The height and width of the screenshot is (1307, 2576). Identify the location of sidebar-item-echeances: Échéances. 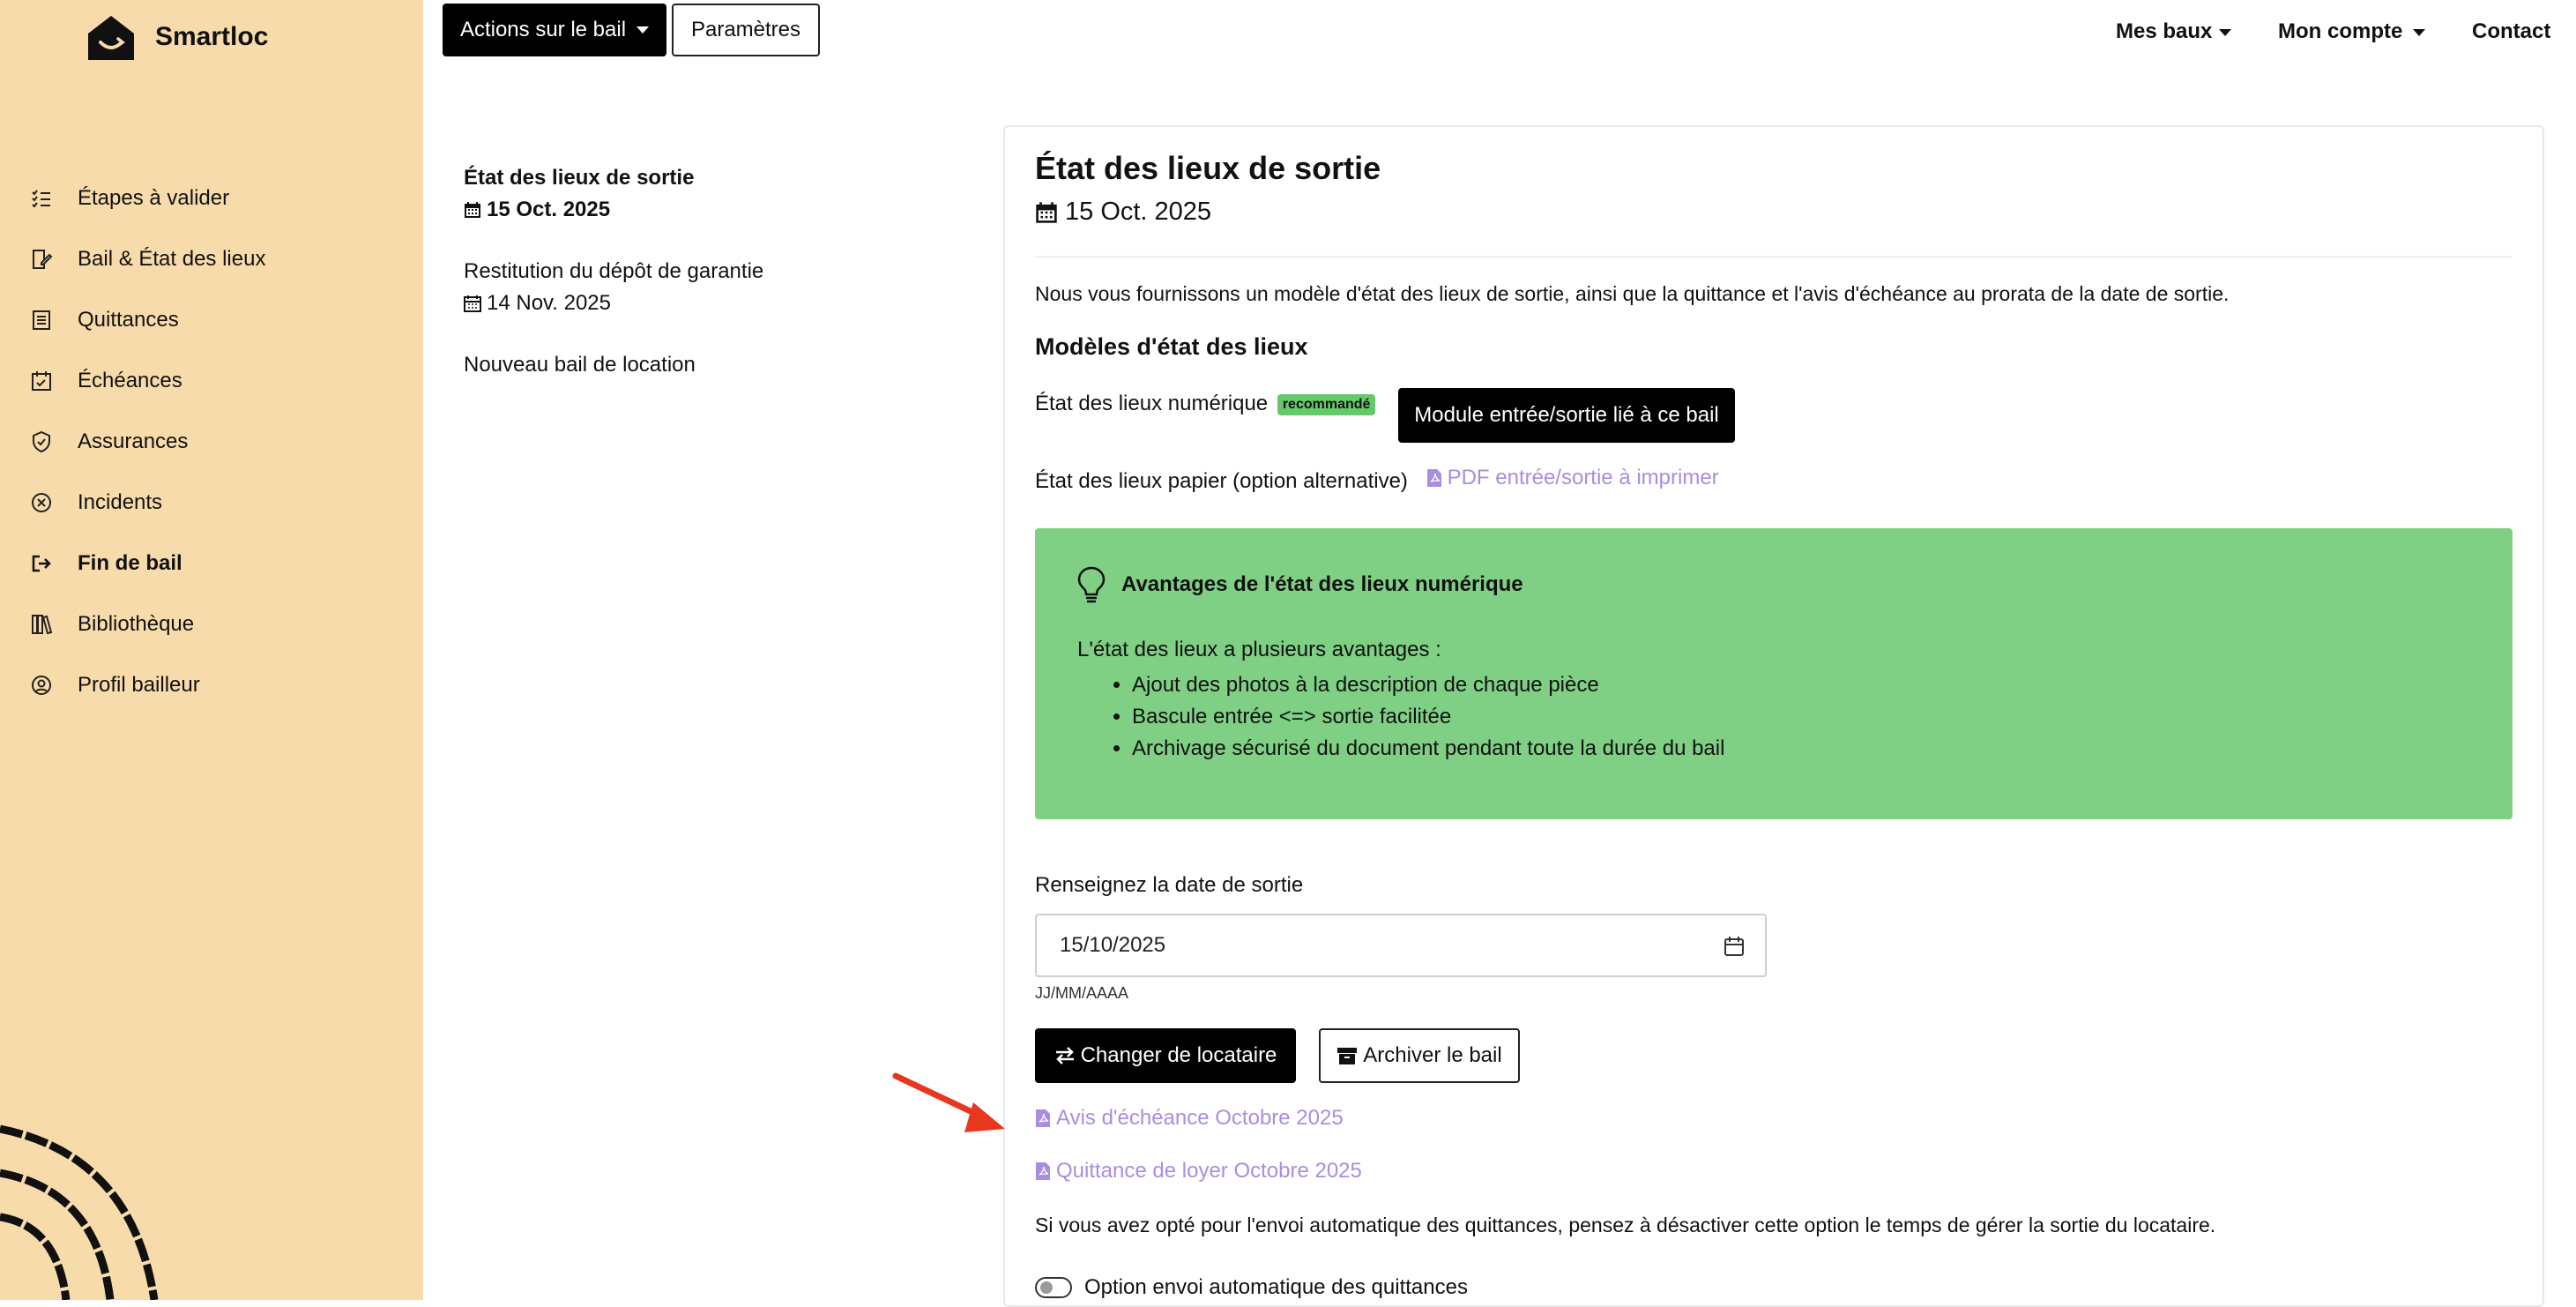
(147, 380).